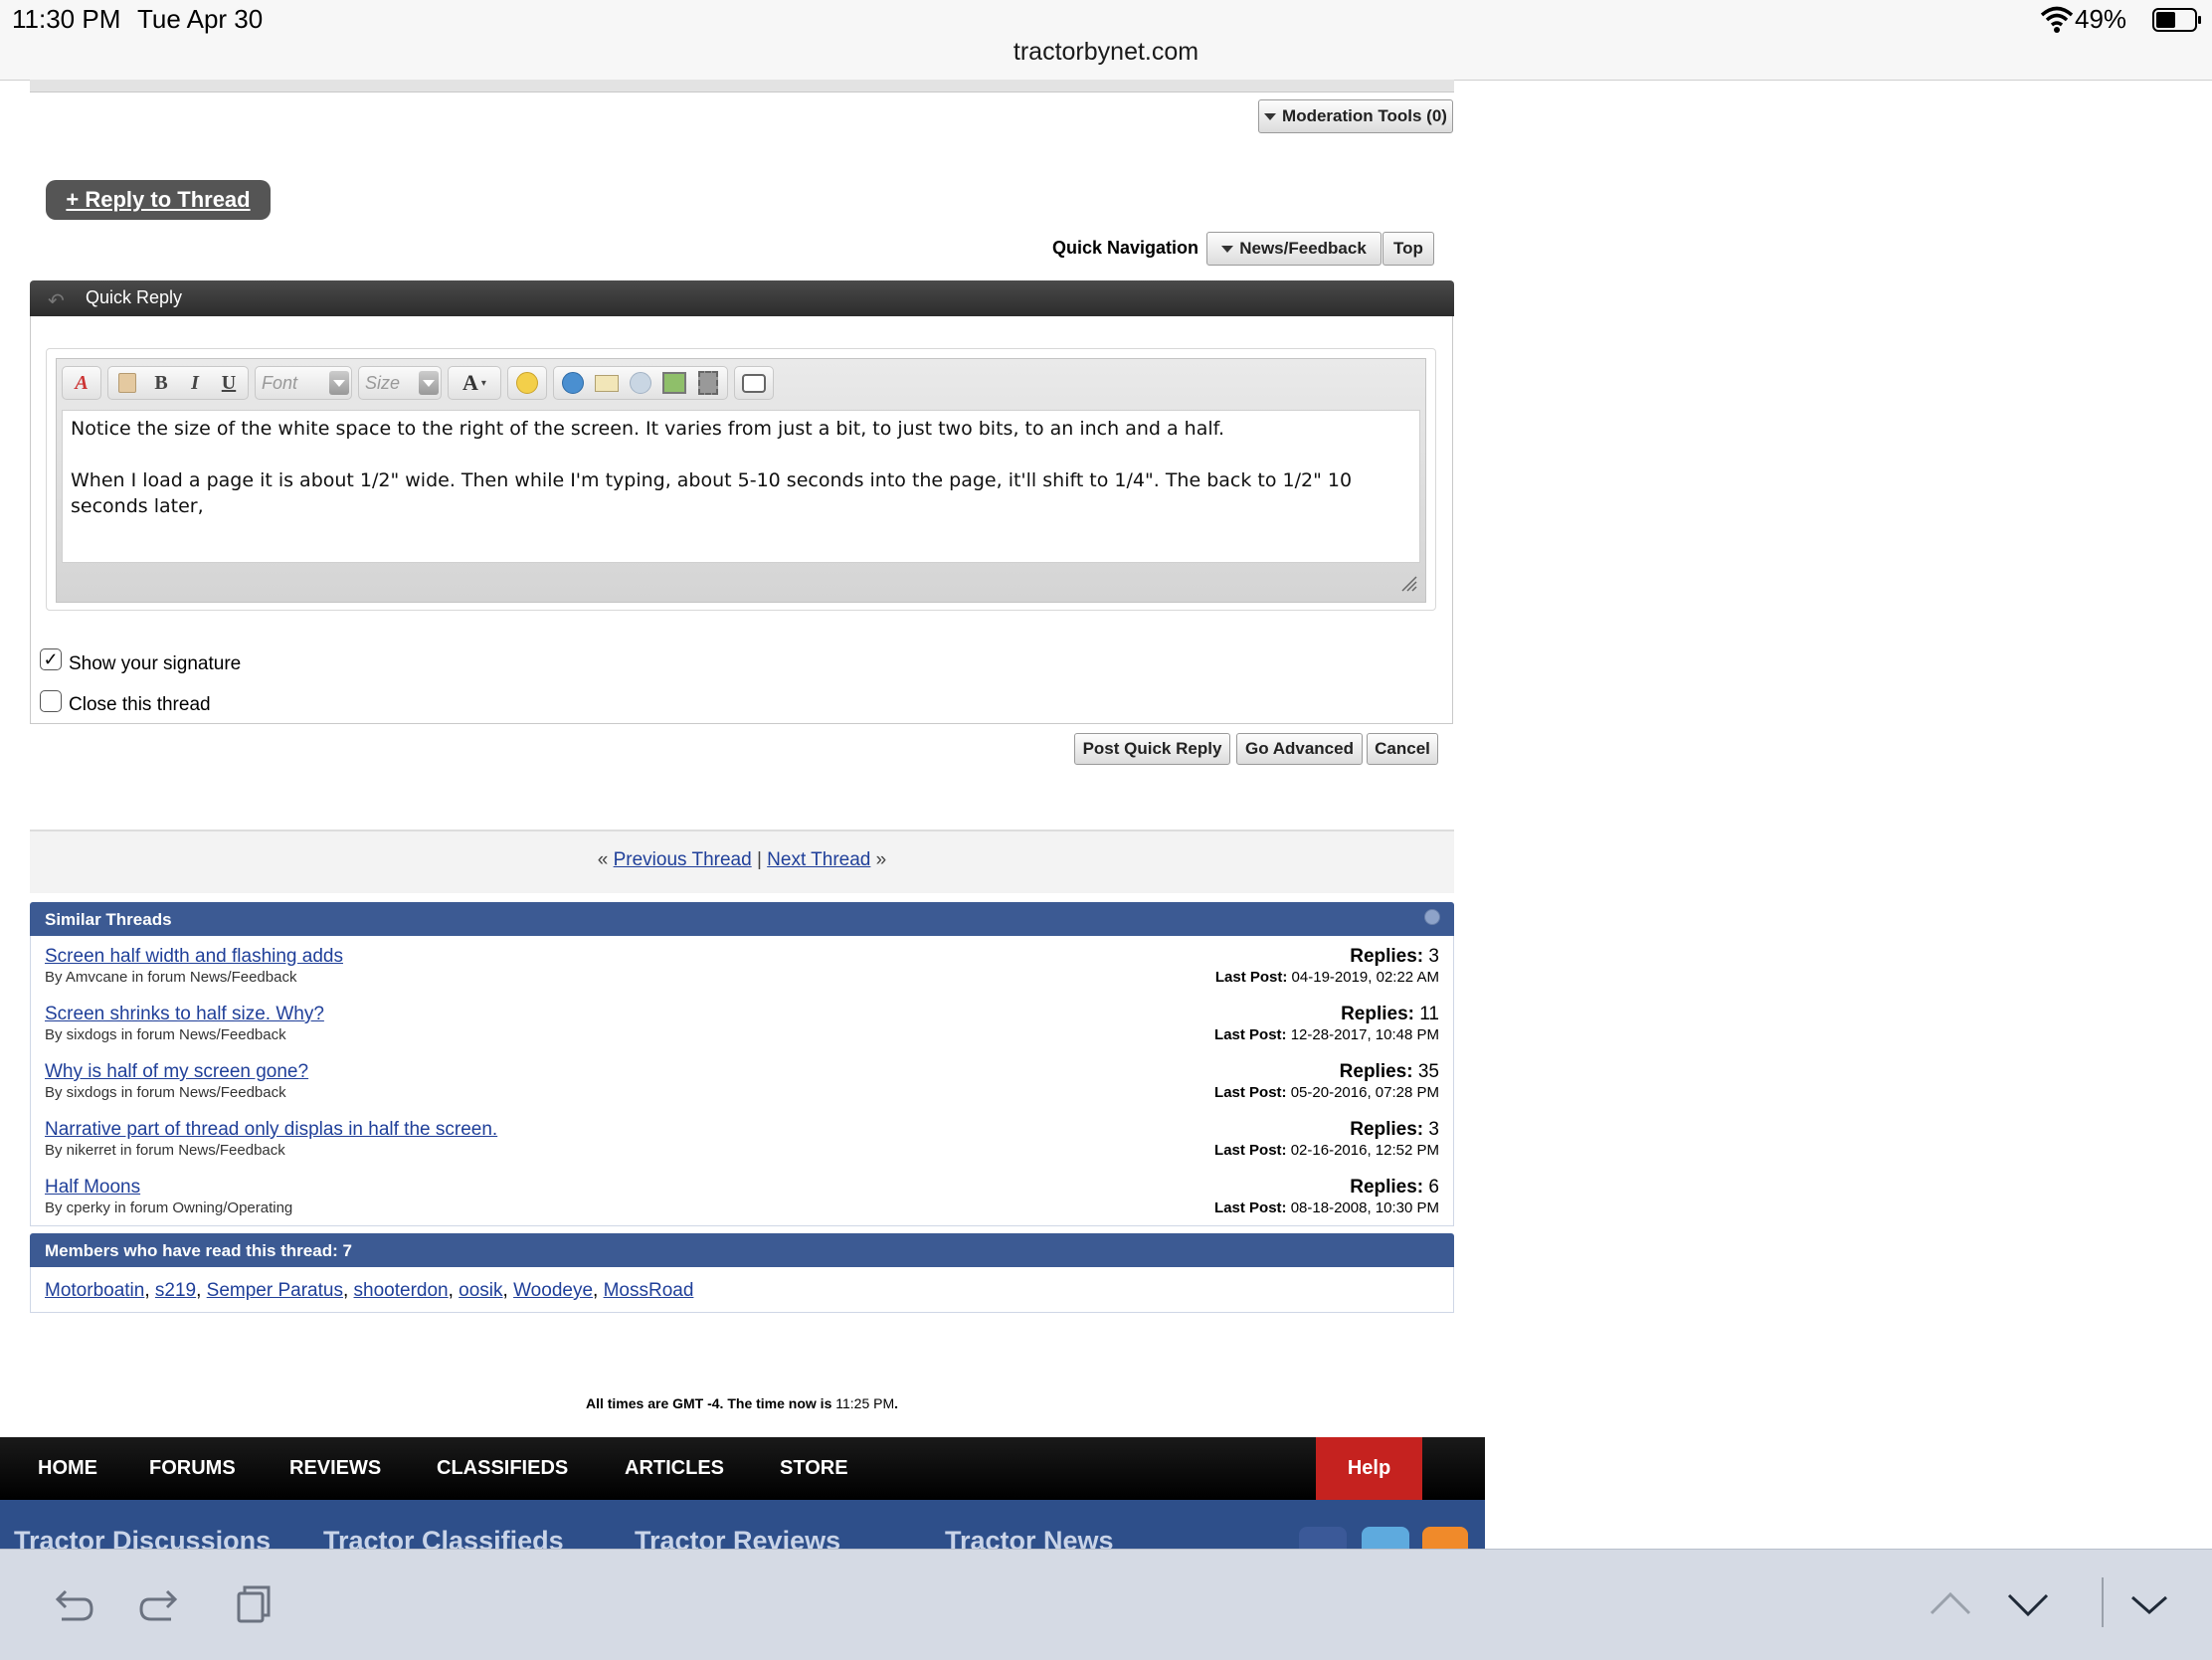 The width and height of the screenshot is (2212, 1660). What do you see at coordinates (1402, 749) in the screenshot?
I see `cancel-button: Cancel` at bounding box center [1402, 749].